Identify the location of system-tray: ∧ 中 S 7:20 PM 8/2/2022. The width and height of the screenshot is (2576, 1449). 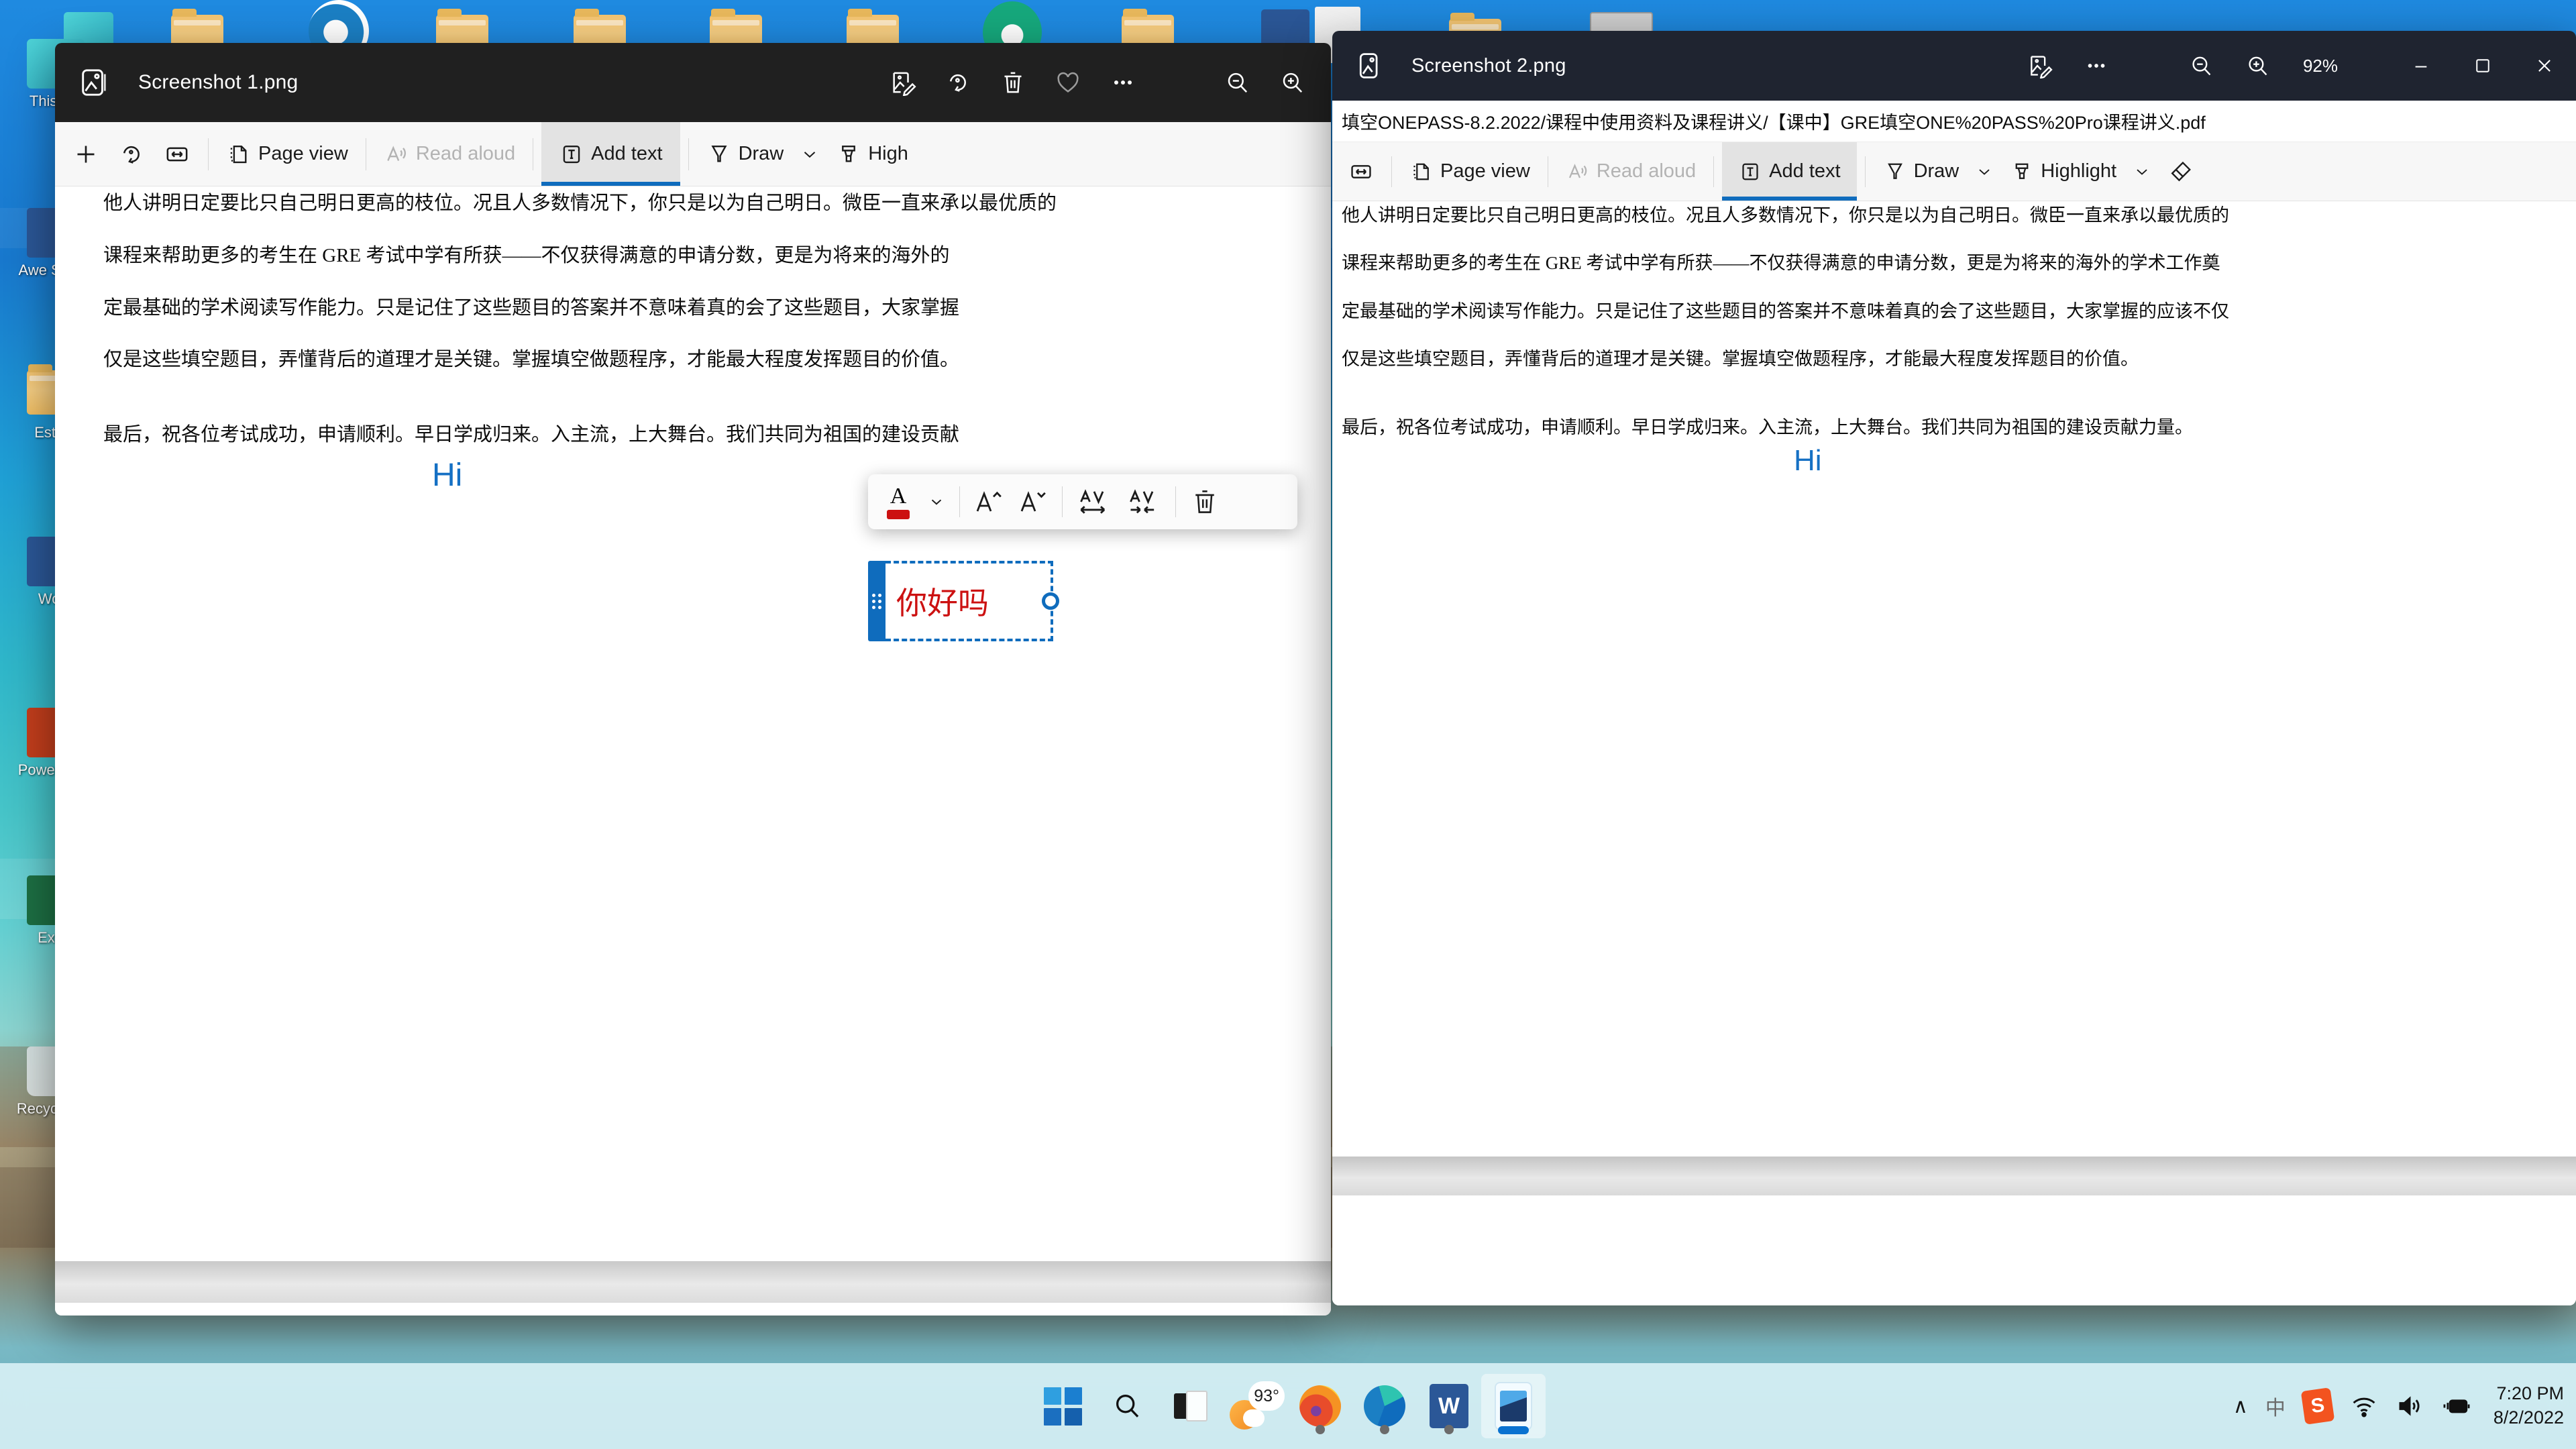
(2398, 1406).